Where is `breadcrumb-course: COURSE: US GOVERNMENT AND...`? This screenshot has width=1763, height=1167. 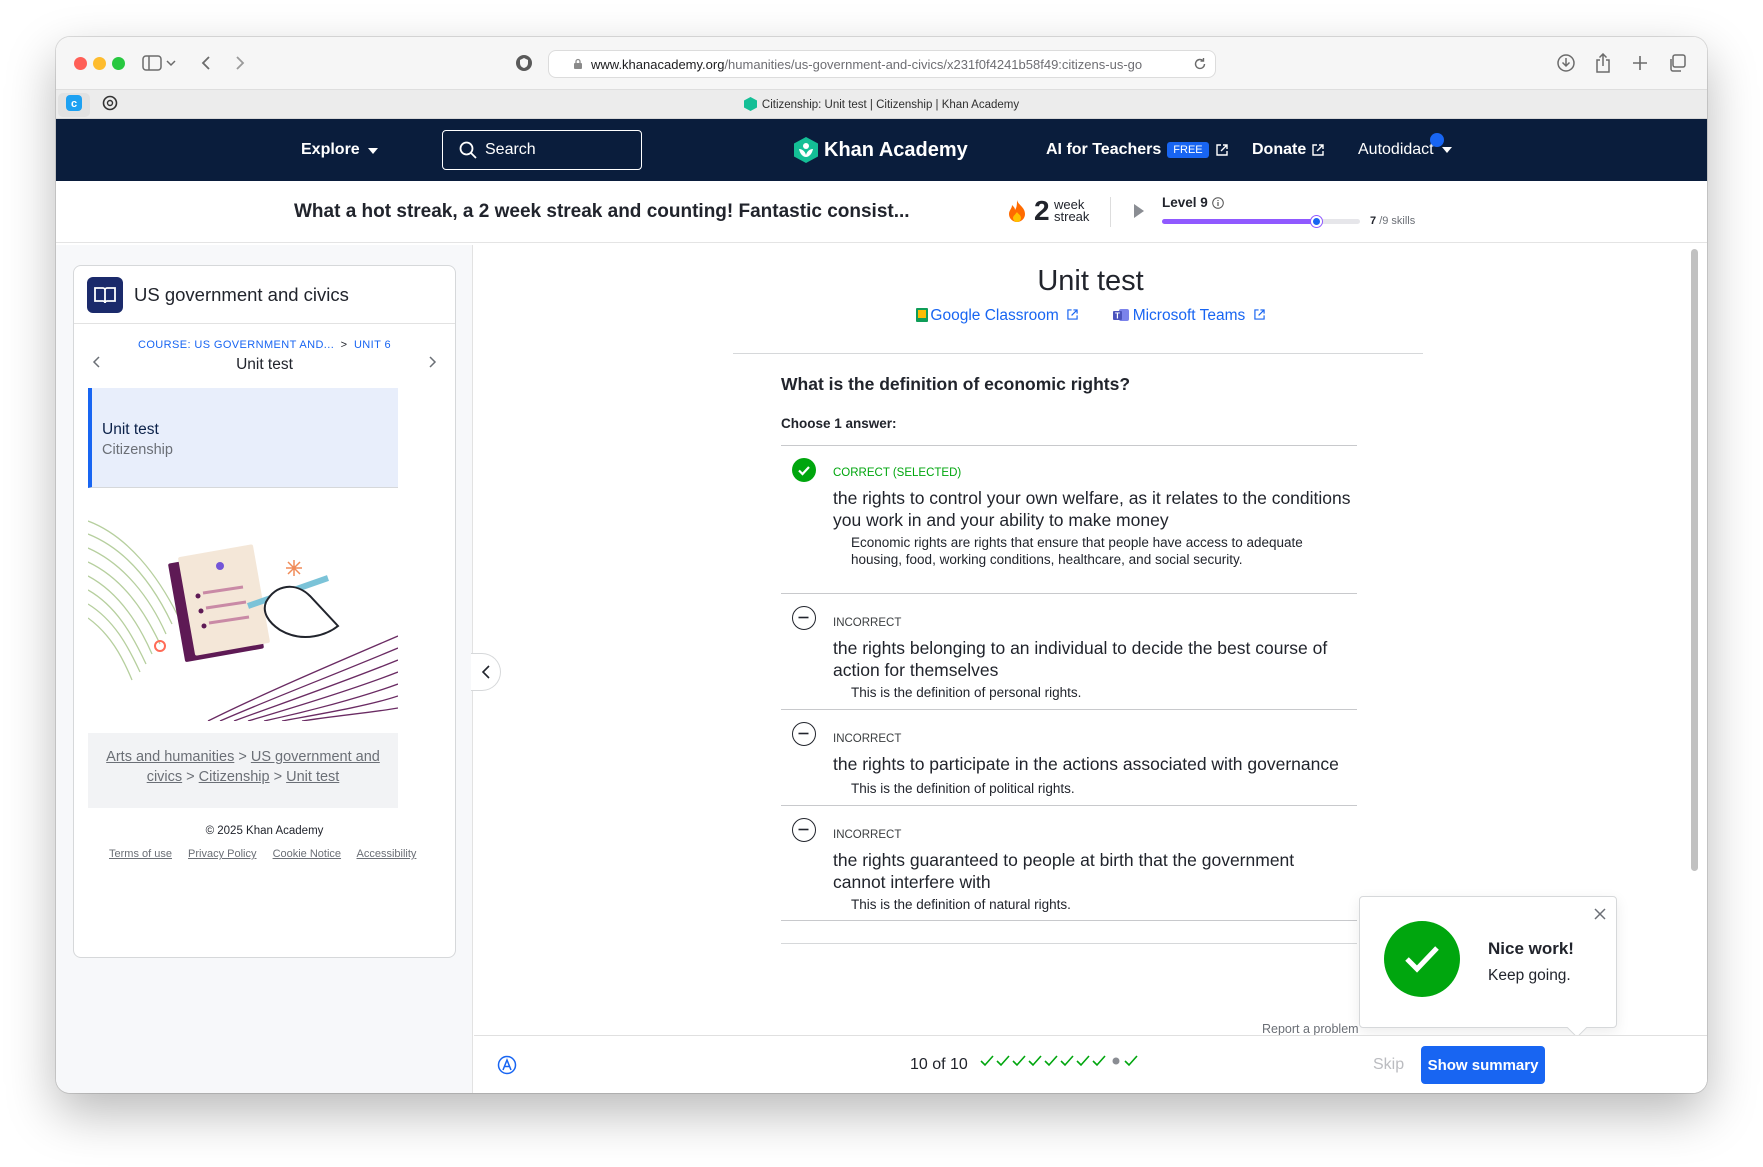 breadcrumb-course: COURSE: US GOVERNMENT AND... is located at coordinates (236, 345).